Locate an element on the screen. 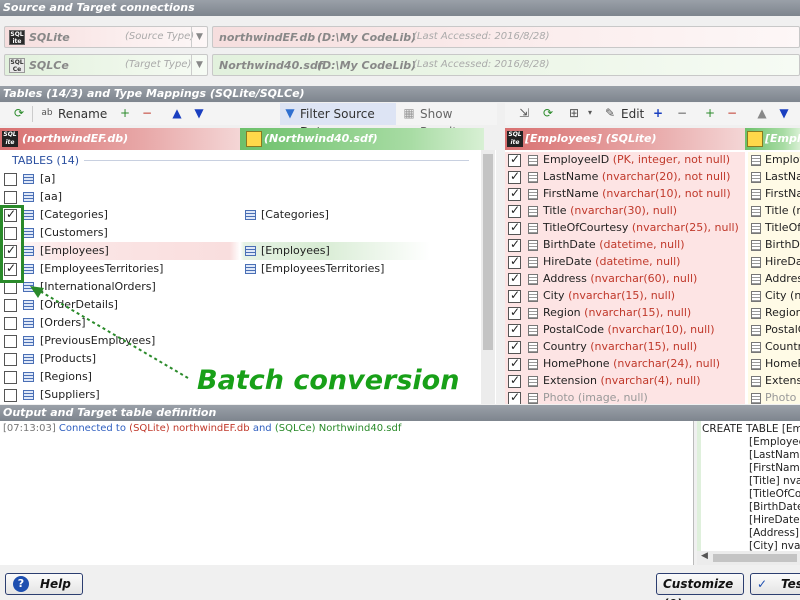 This screenshot has height=600, width=800. field-row: EmployeeID (PK, integer, not null) Employ is located at coordinates (652, 160).